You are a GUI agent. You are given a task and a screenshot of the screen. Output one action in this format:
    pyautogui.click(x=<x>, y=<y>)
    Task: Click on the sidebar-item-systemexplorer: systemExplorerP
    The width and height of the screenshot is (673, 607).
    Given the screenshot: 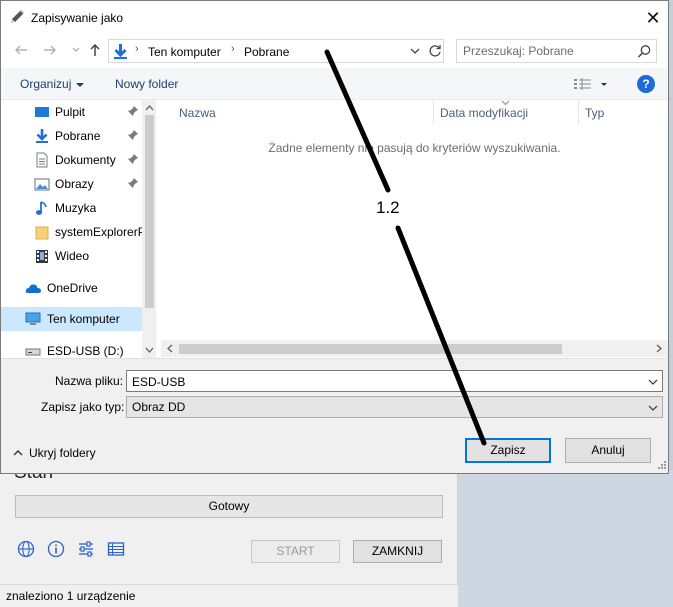 What is the action you would take?
    pyautogui.click(x=71, y=232)
    